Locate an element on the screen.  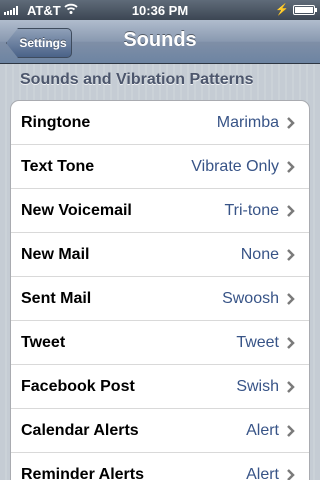
ringtone-row: Ringtone Marimba is located at coordinates (160, 123).